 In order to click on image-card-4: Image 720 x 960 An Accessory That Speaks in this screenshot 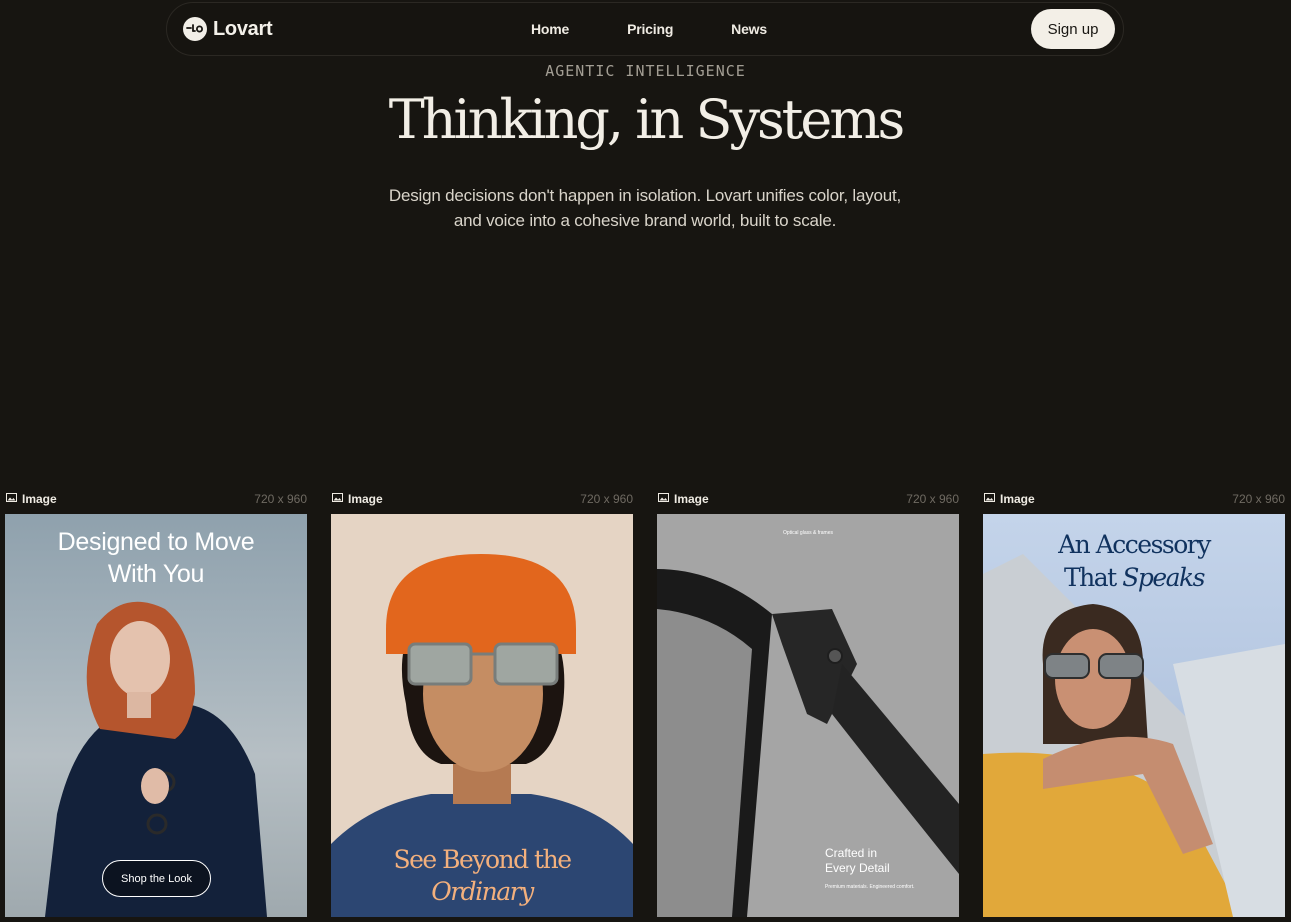, I will do `click(1134, 703)`.